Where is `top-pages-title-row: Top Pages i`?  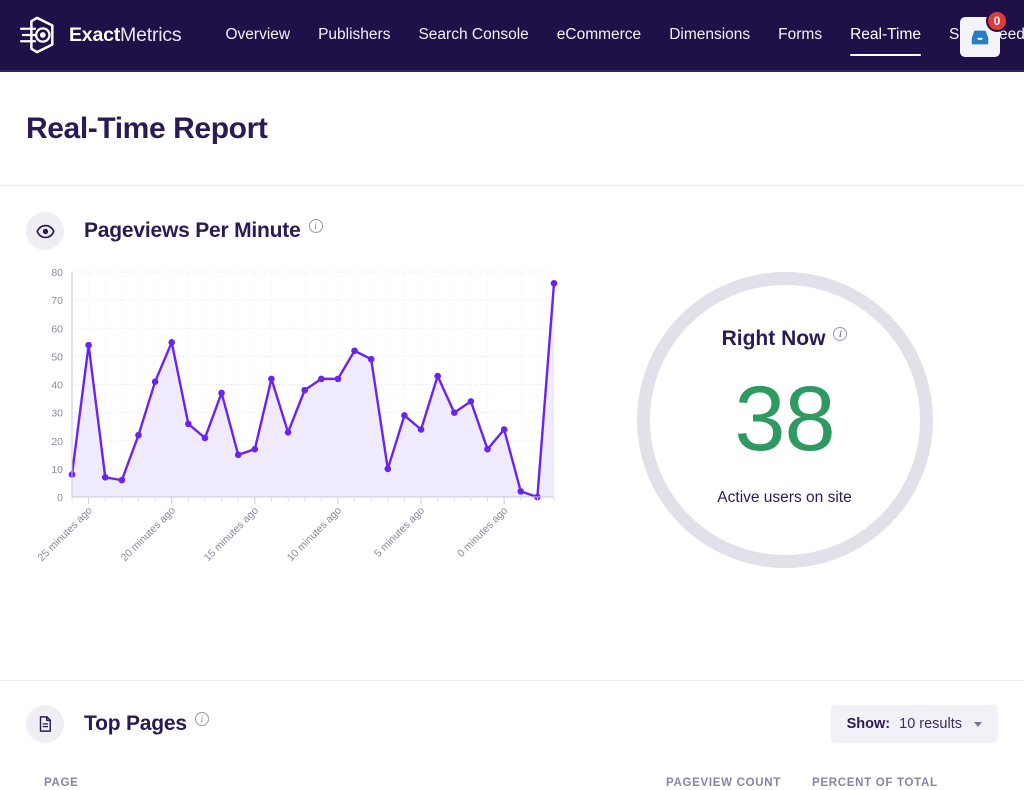 top-pages-title-row: Top Pages i is located at coordinates (146, 724).